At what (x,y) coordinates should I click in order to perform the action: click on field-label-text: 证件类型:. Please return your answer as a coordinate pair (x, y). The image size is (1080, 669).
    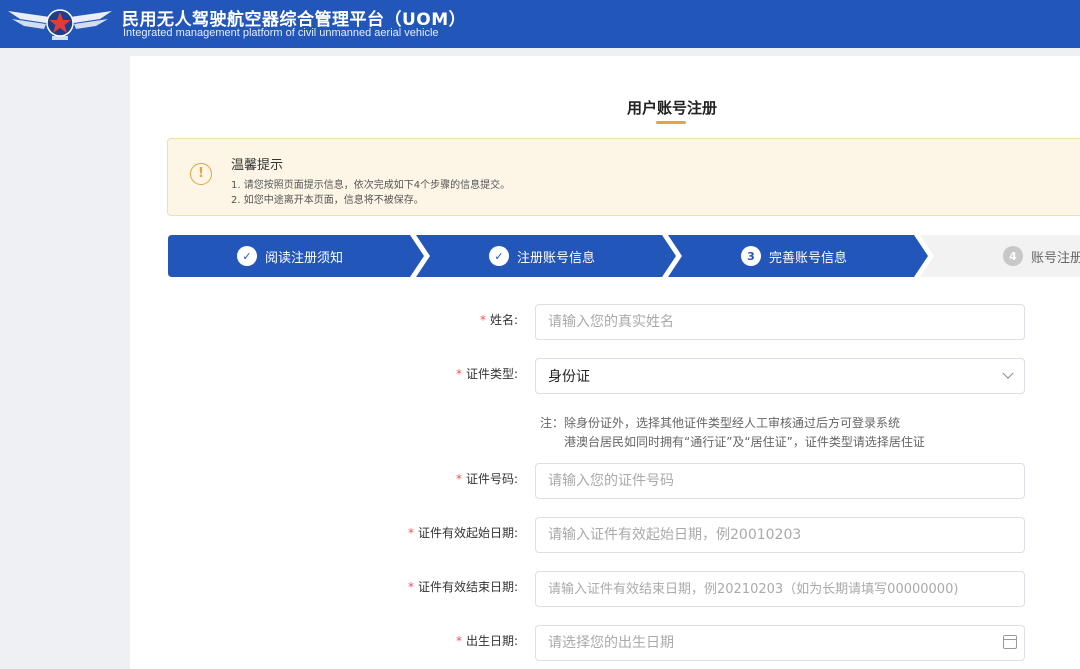
    Looking at the image, I should click on (491, 374).